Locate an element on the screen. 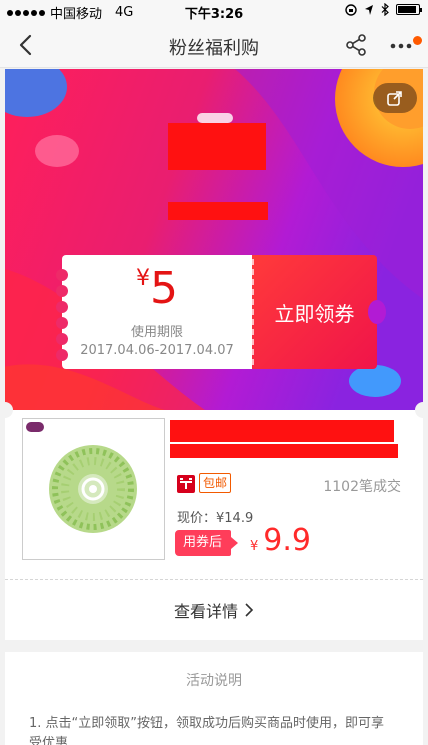 The image size is (428, 745). free-shipping-badge: 包邮 is located at coordinates (215, 483).